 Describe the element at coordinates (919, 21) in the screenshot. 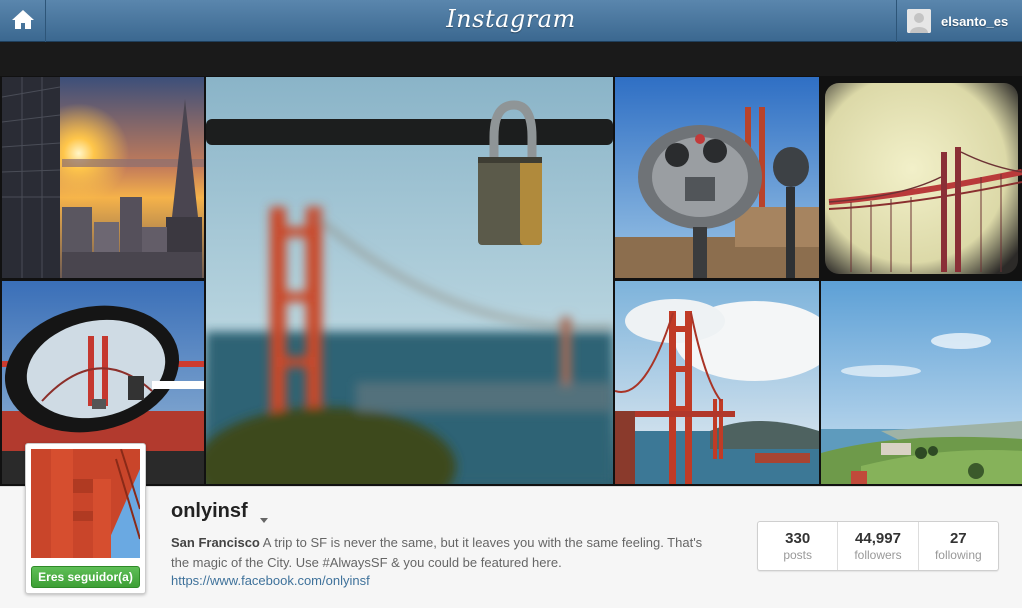

I see `user-avatar-icon` at that location.